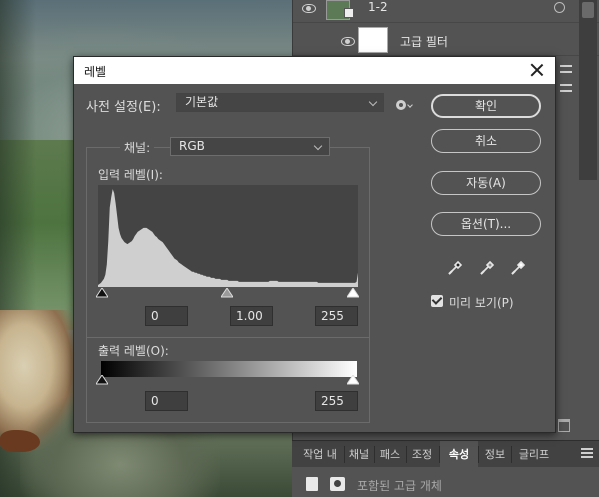 The image size is (599, 497). Describe the element at coordinates (378, 7) in the screenshot. I see `layer-name: 1-2` at that location.